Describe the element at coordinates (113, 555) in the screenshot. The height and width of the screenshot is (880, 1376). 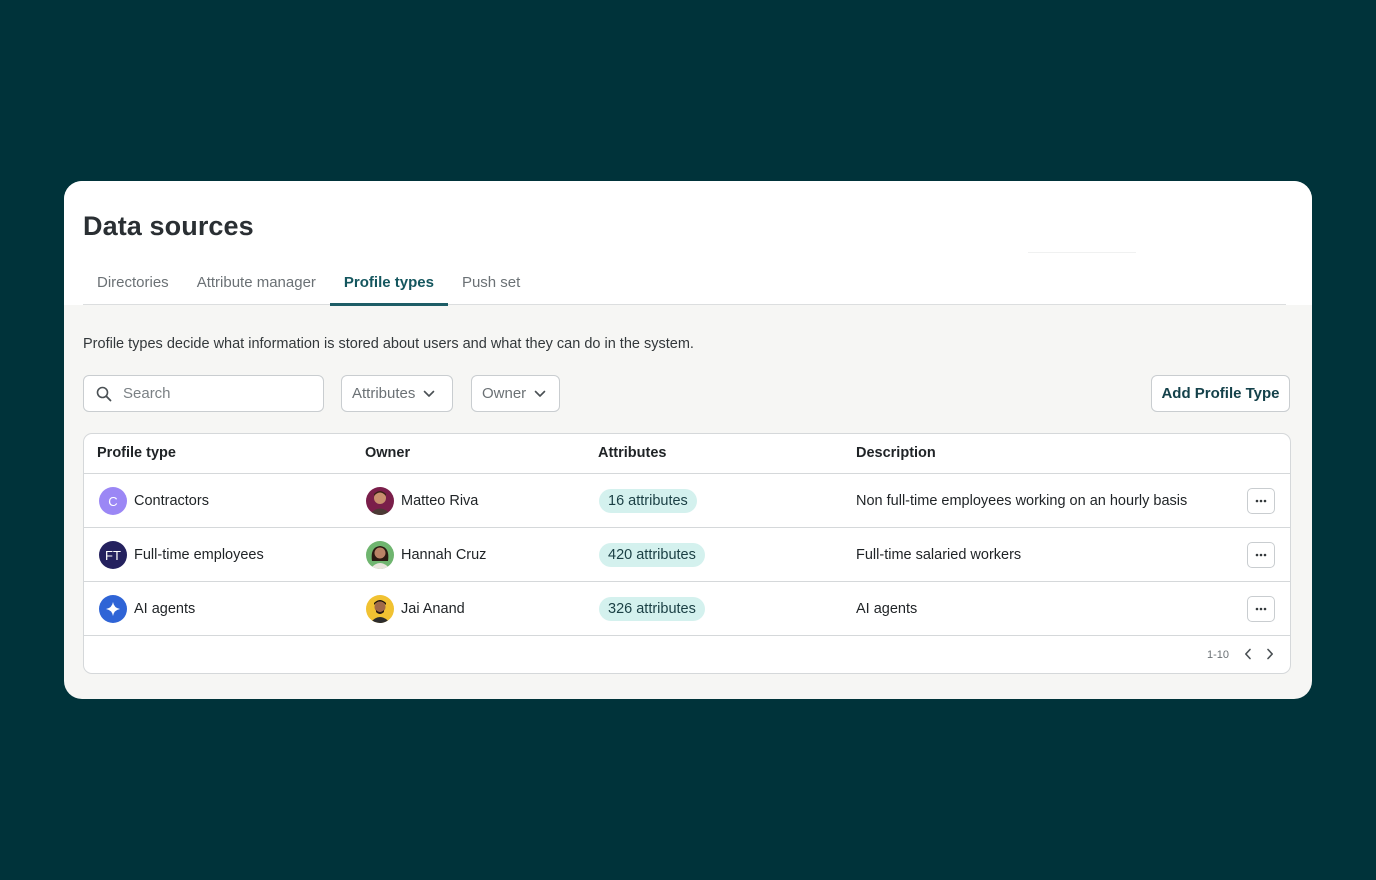
I see `profile-type-initial-icon: FT` at that location.